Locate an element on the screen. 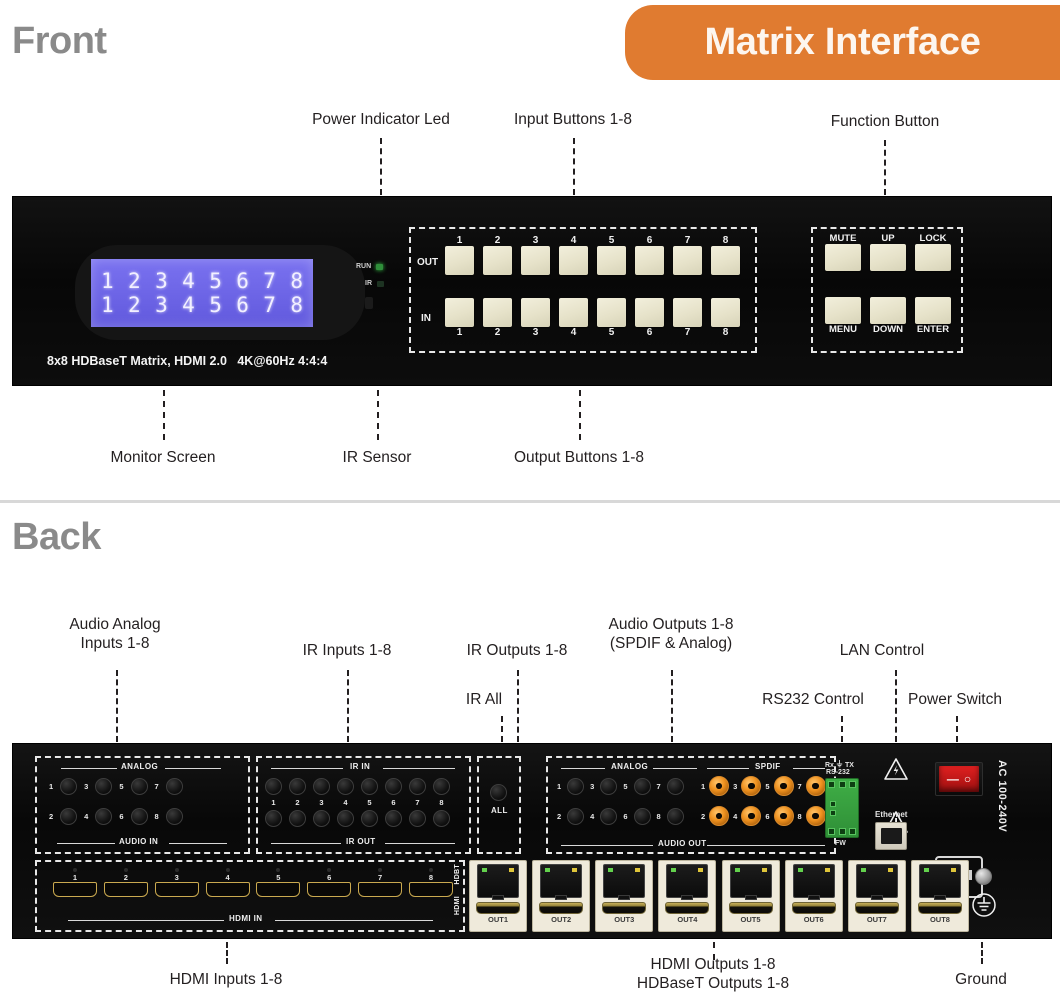  down-button-key is located at coordinates (888, 310).